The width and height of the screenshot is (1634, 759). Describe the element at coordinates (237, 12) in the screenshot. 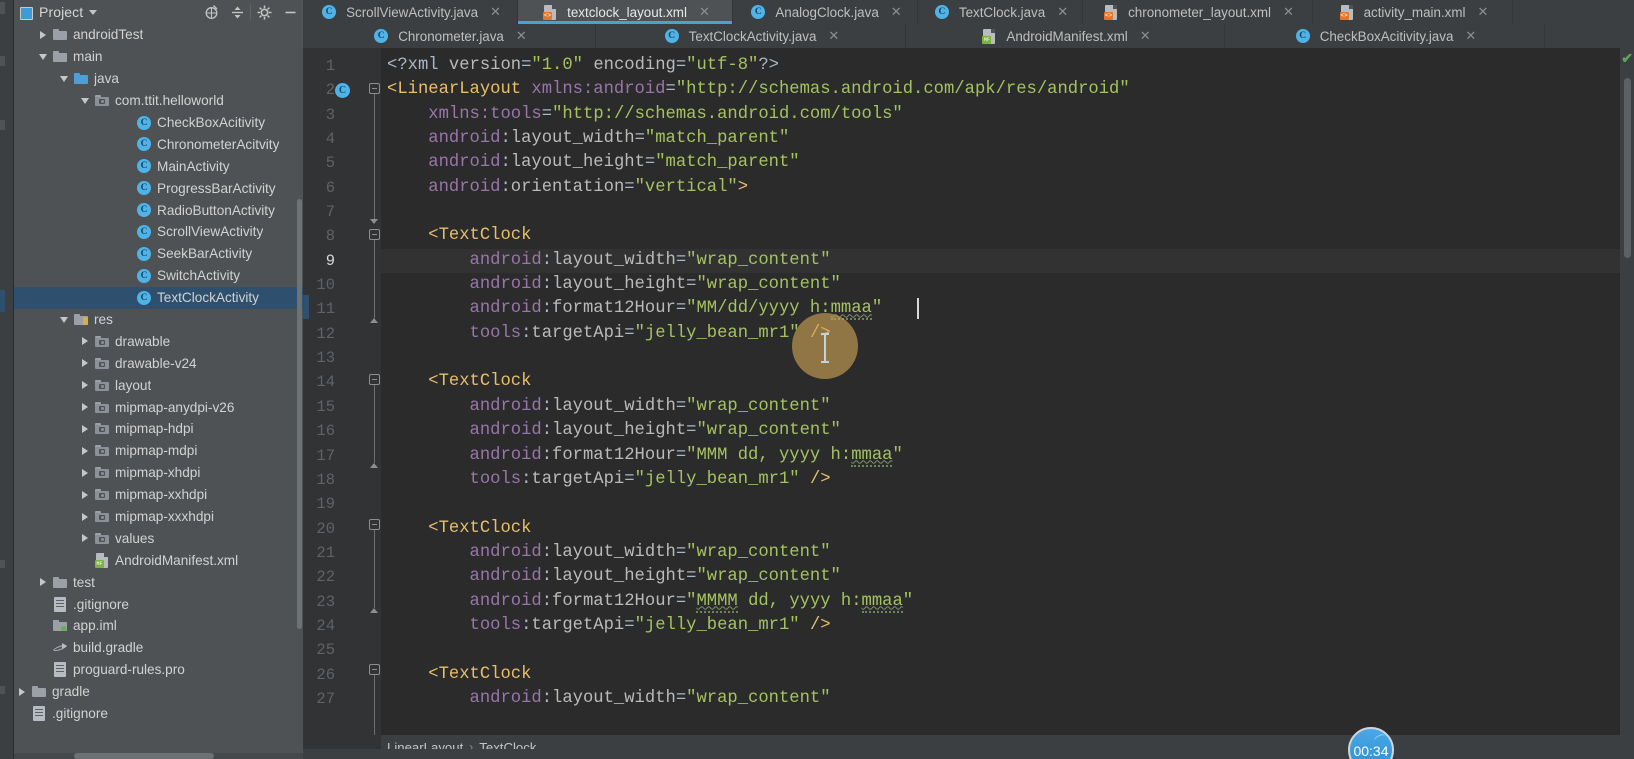

I see `collapse-all-icon` at that location.